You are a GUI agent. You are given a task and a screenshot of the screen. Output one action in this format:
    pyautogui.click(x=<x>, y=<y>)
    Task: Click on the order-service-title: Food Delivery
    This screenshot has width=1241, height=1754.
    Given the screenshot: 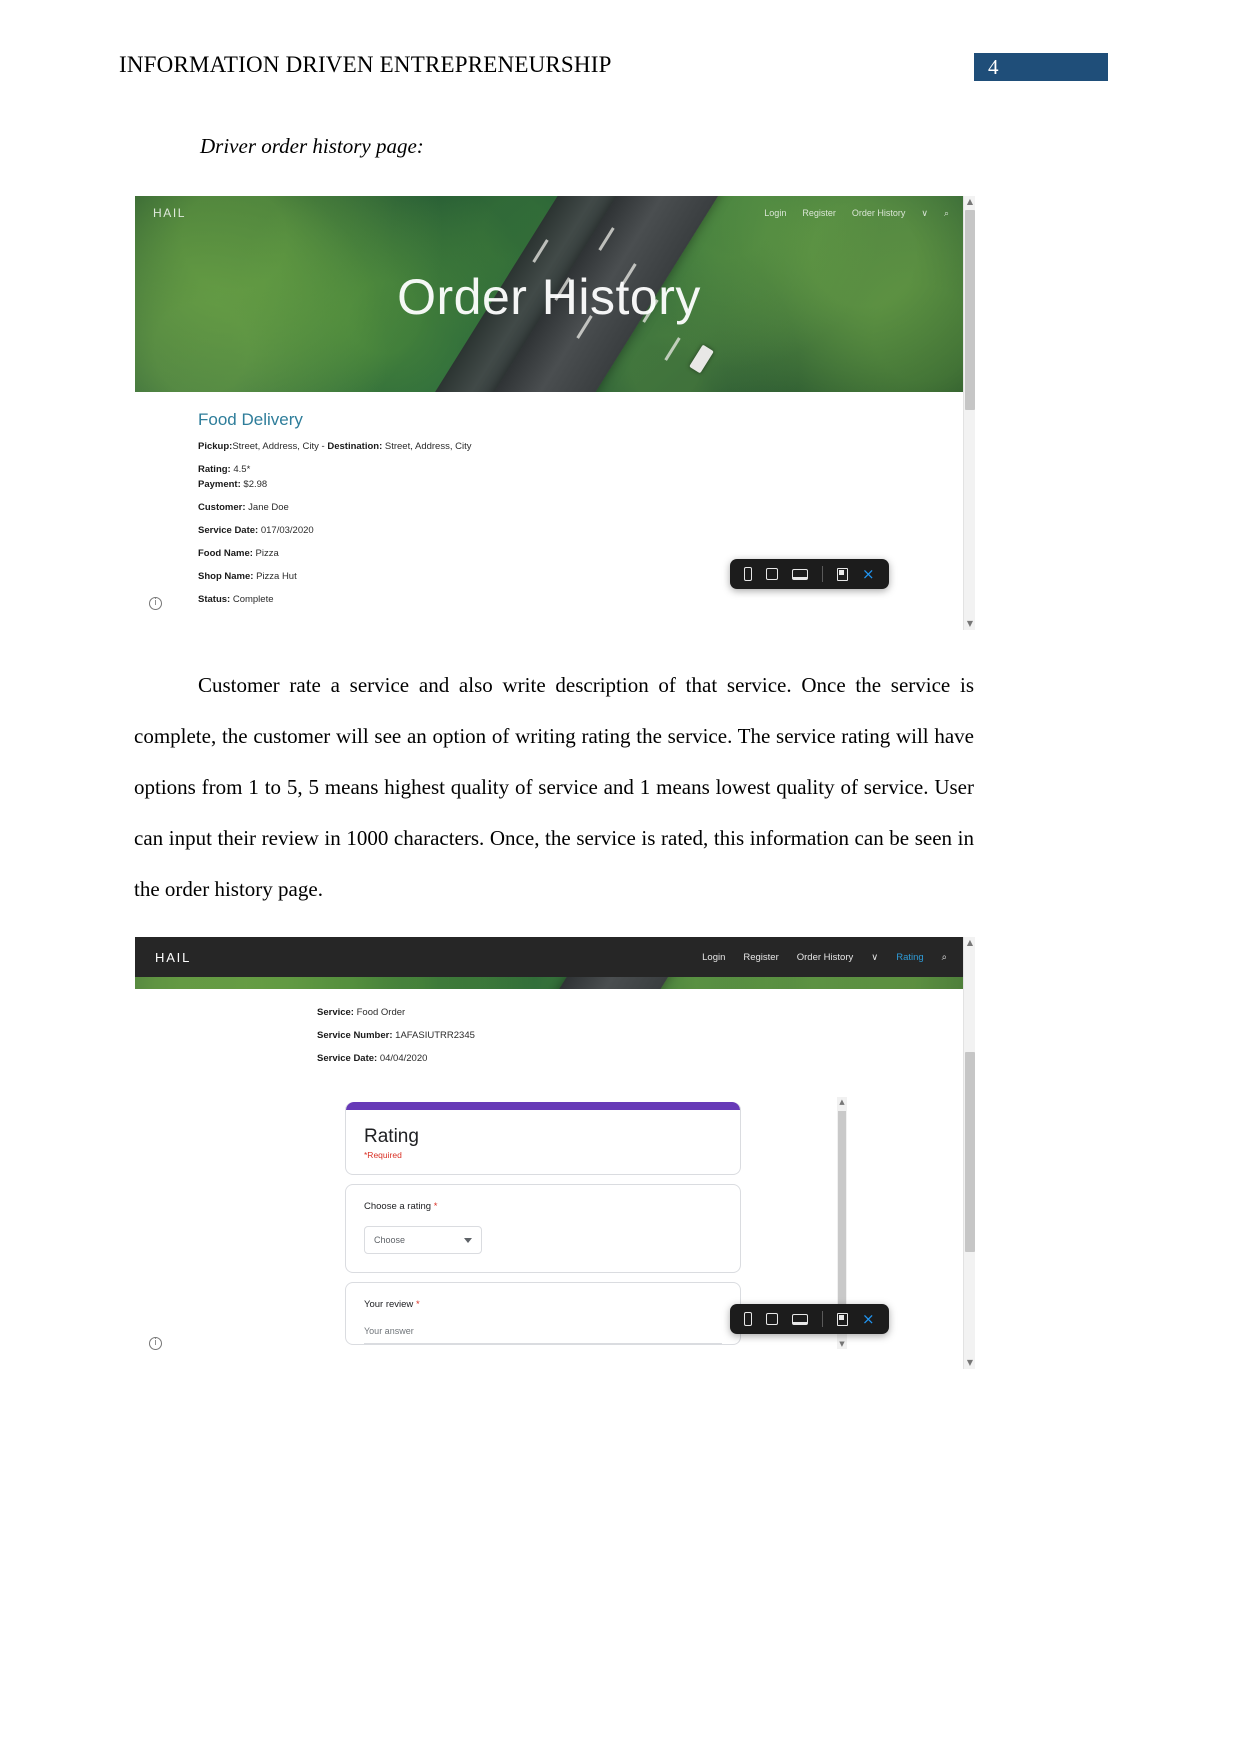 What is the action you would take?
    pyautogui.click(x=250, y=419)
    